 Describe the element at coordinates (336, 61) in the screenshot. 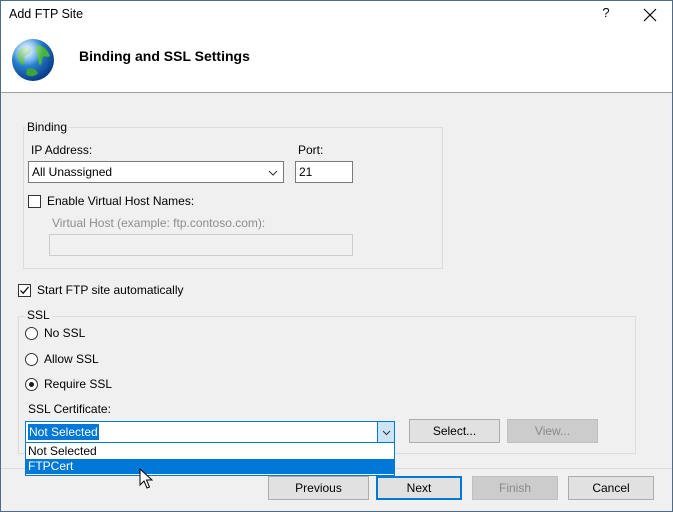

I see `wizard-header: Binding and SSL Settings` at that location.